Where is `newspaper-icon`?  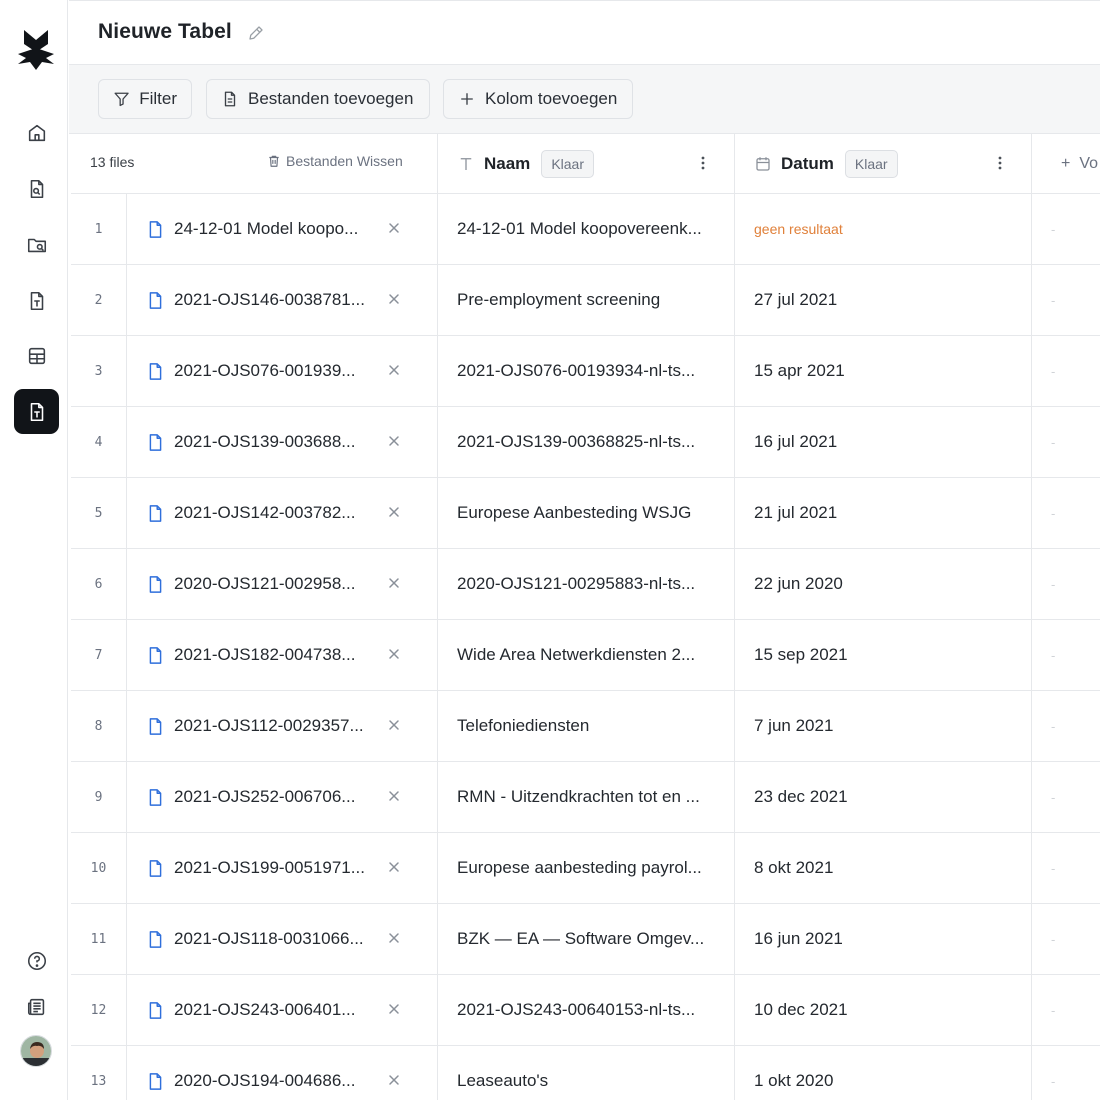
newspaper-icon is located at coordinates (35, 1006).